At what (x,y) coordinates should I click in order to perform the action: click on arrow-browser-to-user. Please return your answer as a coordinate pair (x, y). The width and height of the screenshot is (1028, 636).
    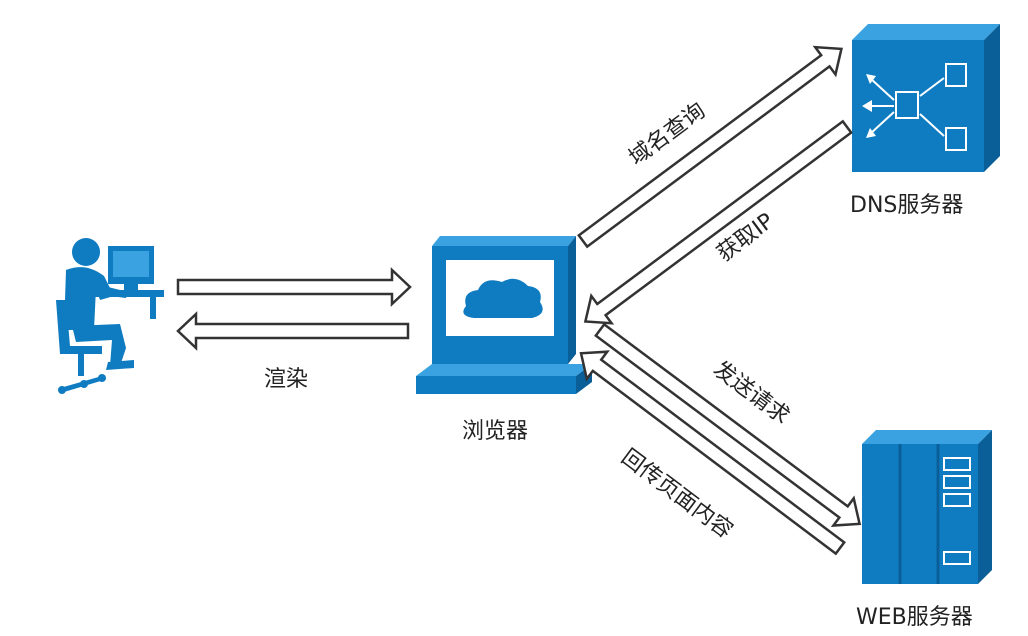
    Looking at the image, I should click on (293, 331).